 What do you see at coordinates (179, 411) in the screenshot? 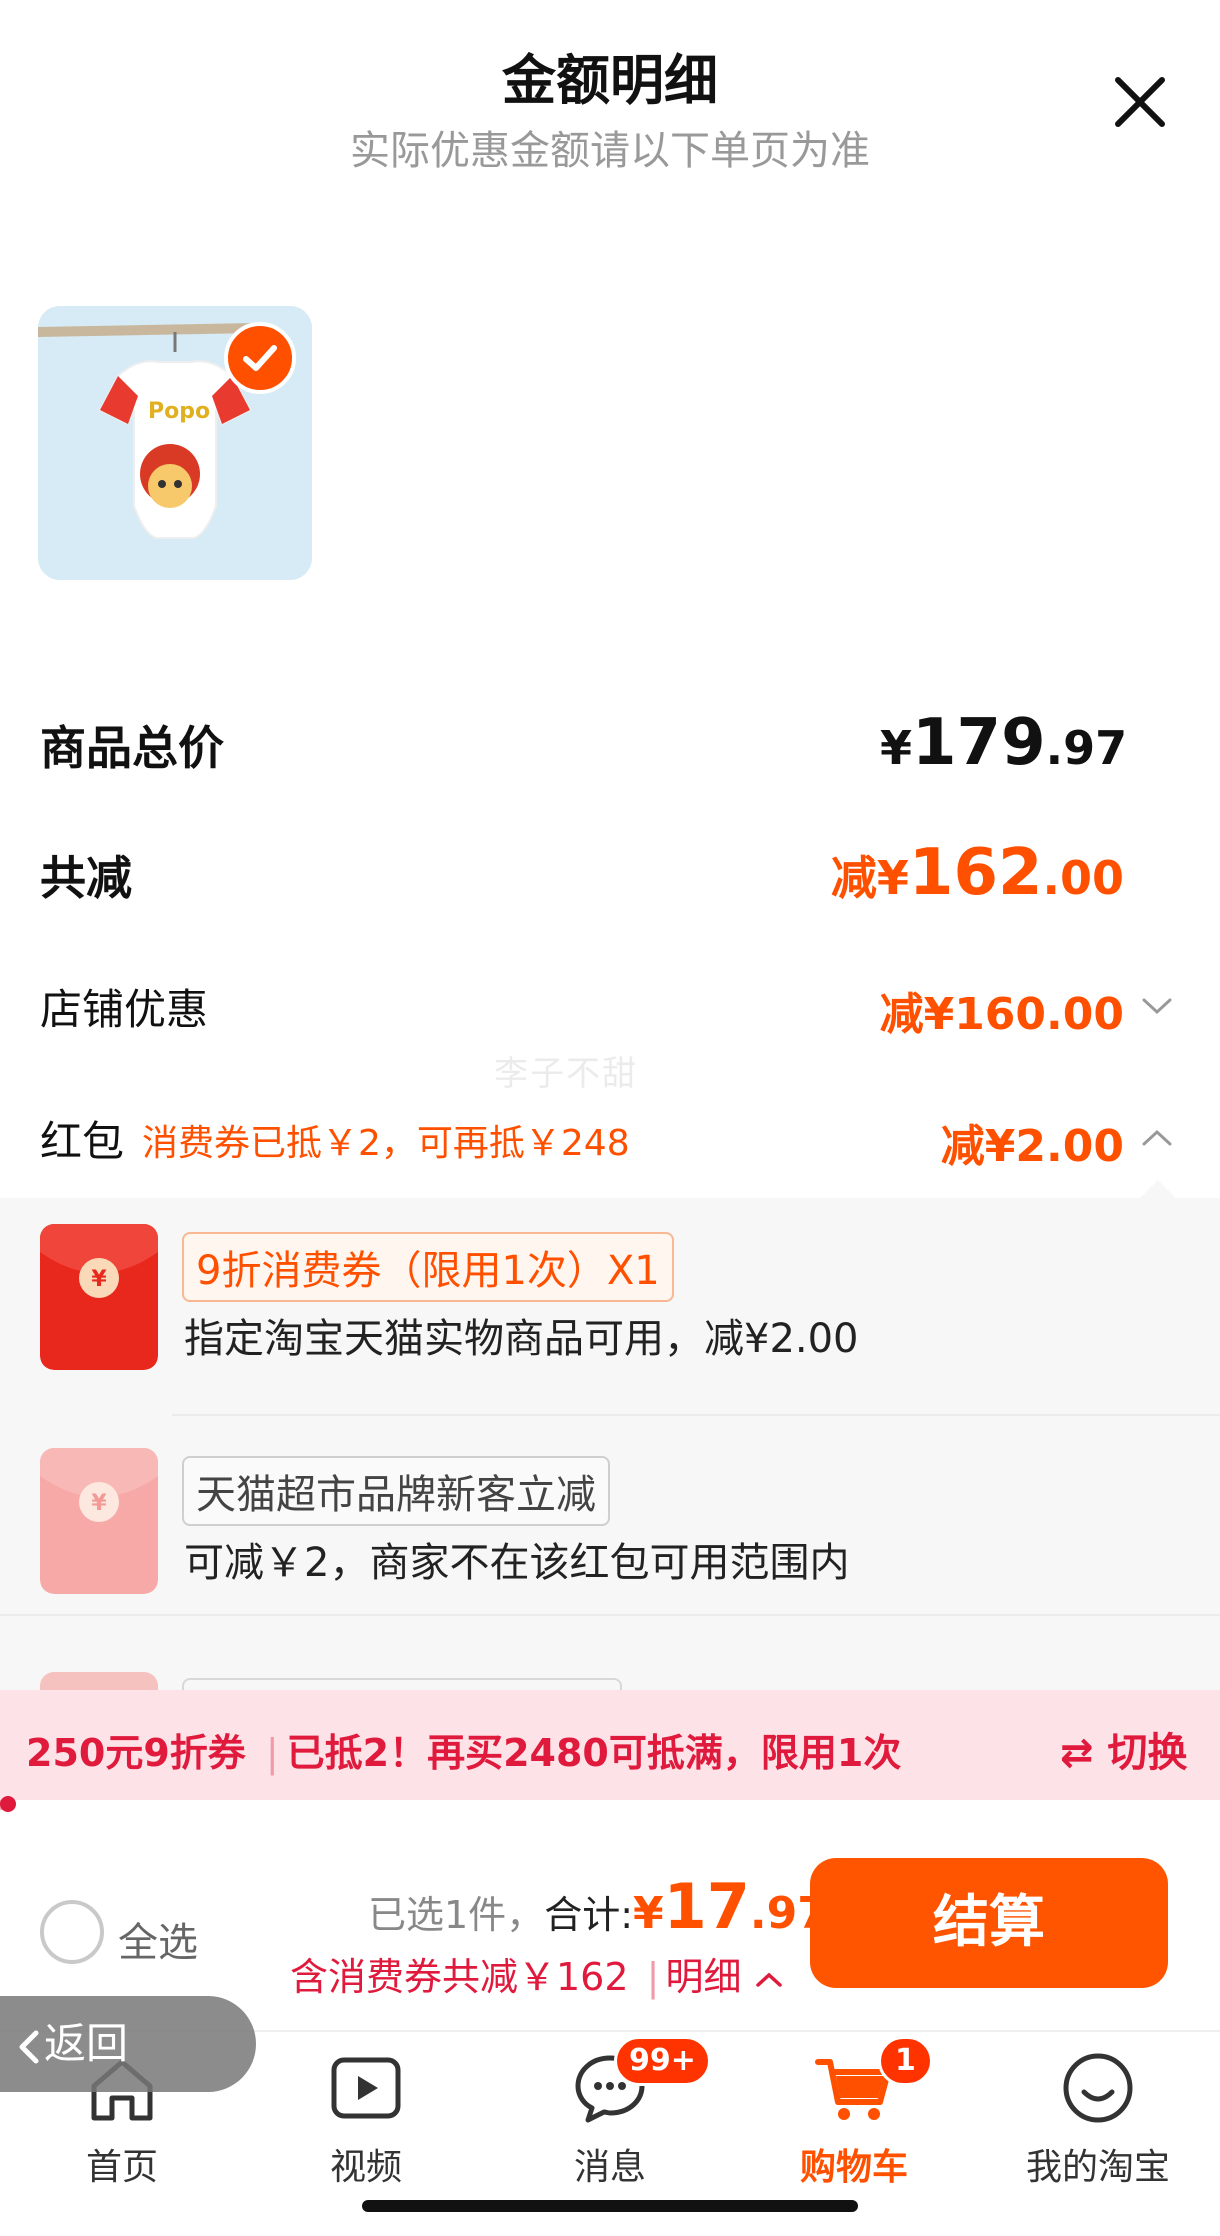
I see `svg-text: Popo` at bounding box center [179, 411].